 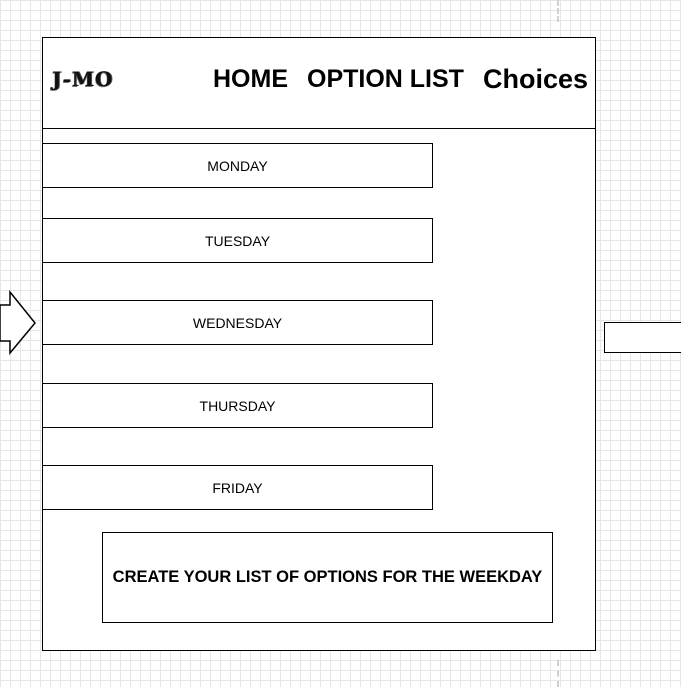 What do you see at coordinates (237, 240) in the screenshot?
I see `day-button-tuesday: TUESDAY` at bounding box center [237, 240].